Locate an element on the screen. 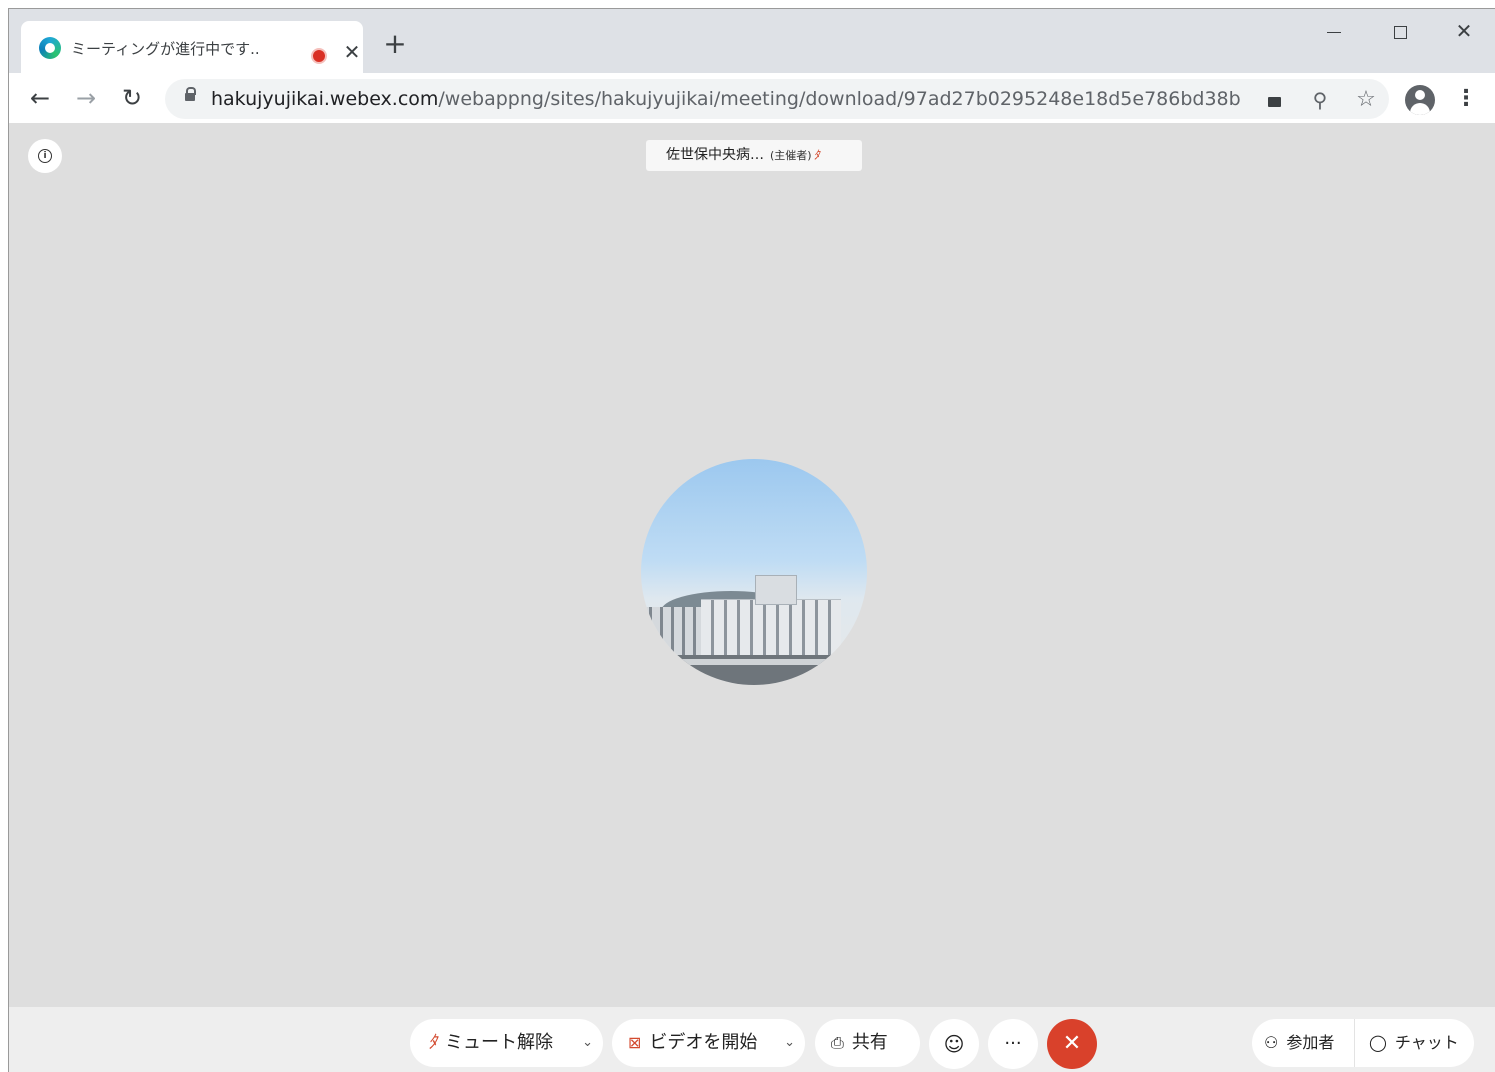 This screenshot has width=1495, height=1072. avatar-building-tower is located at coordinates (776, 590).